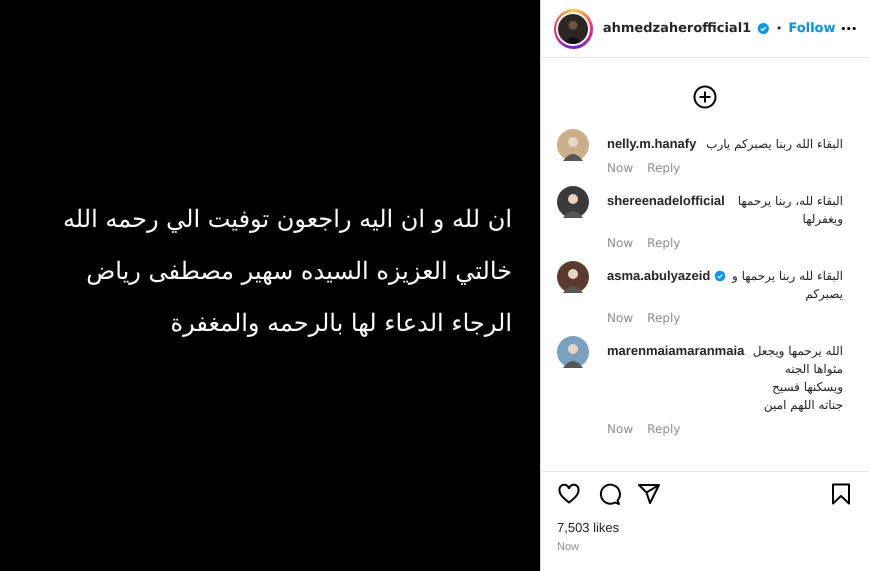  What do you see at coordinates (705, 527) in the screenshot?
I see `likes-count: 7,503 likes` at bounding box center [705, 527].